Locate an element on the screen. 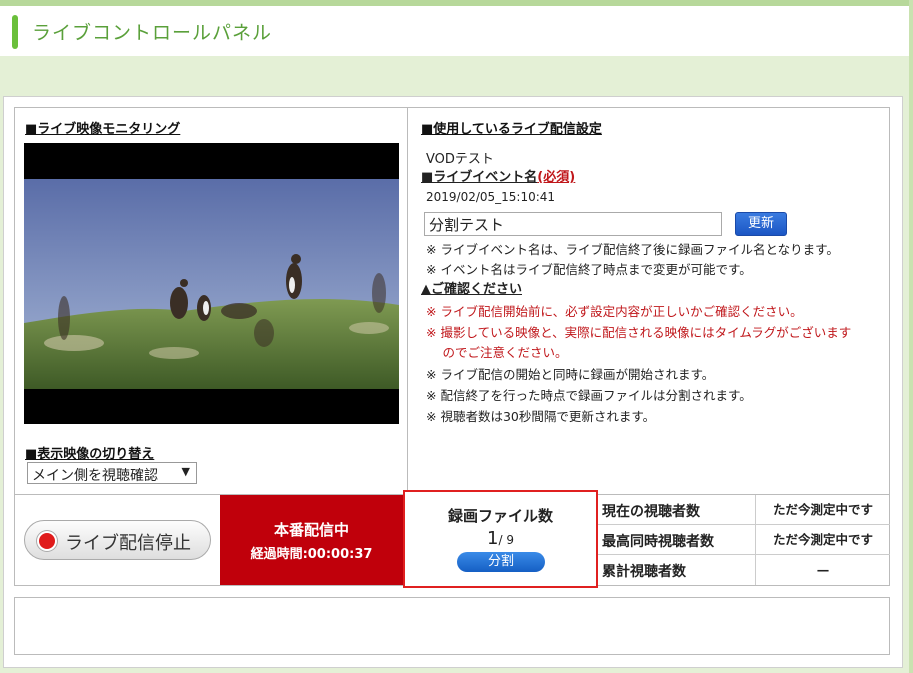 Image resolution: width=913 pixels, height=673 pixels. live-status-box: 本番配信中 経過時間:00:00:37 is located at coordinates (311, 540).